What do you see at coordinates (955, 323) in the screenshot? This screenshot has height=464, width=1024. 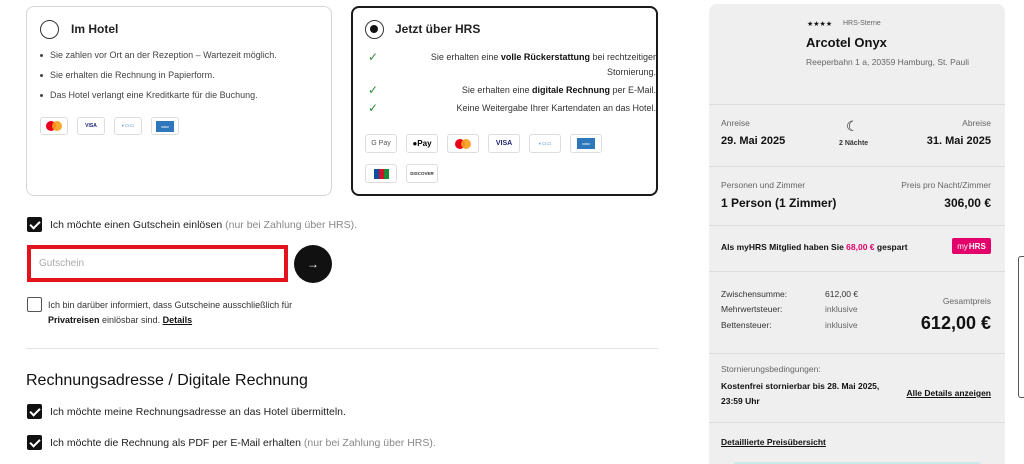 I see `total-price: 612,00 €` at bounding box center [955, 323].